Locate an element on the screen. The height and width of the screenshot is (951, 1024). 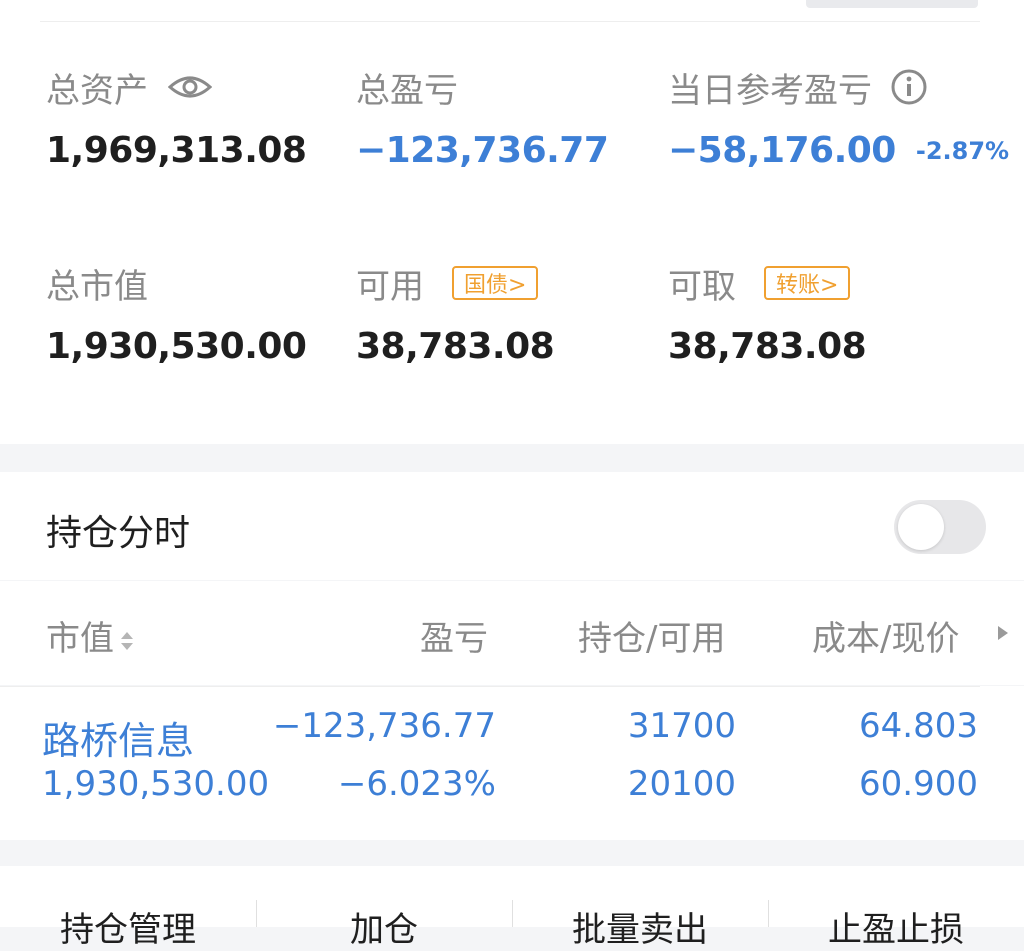
stock-pnl-percent: −6.023% is located at coordinates (416, 784).